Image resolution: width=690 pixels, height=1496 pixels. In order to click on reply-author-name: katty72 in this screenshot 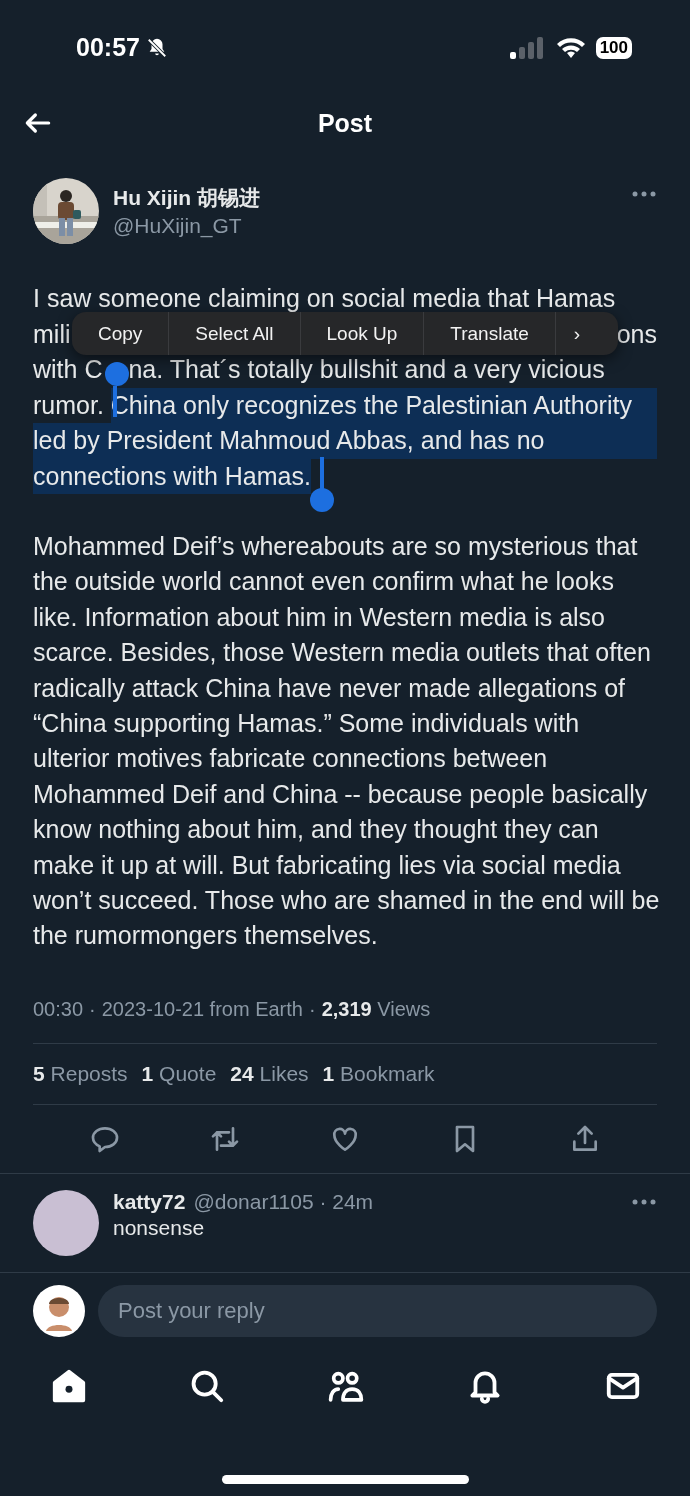, I will do `click(149, 1201)`.